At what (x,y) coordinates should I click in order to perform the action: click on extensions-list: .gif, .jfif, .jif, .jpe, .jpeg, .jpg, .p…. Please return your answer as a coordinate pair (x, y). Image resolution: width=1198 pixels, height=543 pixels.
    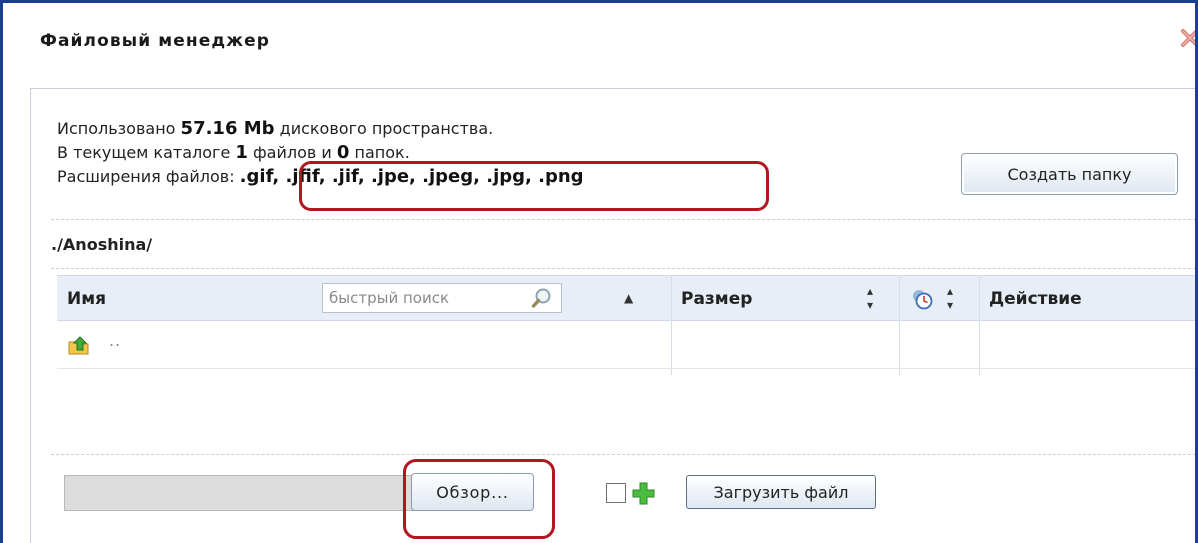
    Looking at the image, I should click on (411, 176).